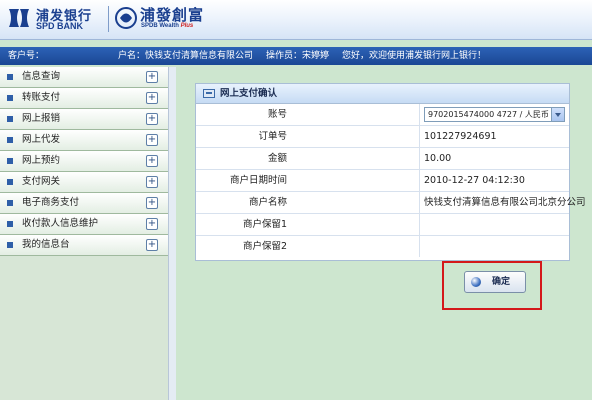  Describe the element at coordinates (41, 139) in the screenshot. I see `sidebar-item-label: 网上代发` at that location.